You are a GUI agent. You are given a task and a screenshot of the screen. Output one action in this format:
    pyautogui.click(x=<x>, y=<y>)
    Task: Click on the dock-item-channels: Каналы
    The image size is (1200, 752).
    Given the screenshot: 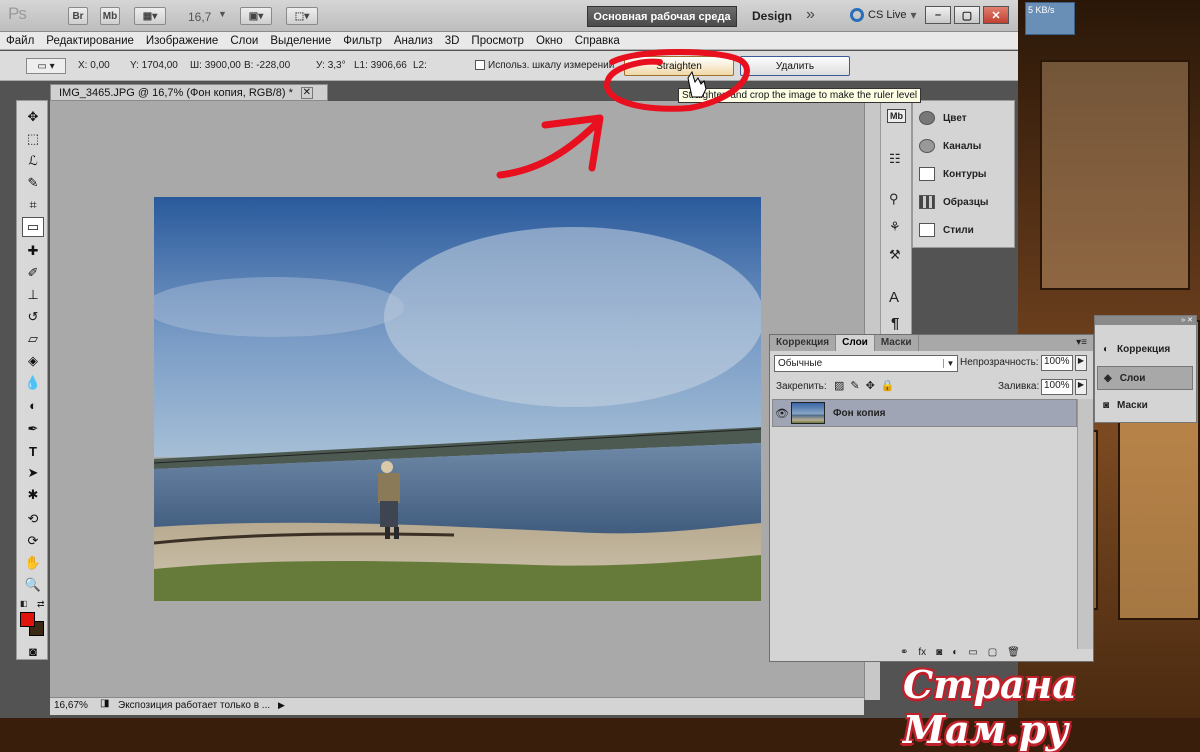 What is the action you would take?
    pyautogui.click(x=950, y=146)
    